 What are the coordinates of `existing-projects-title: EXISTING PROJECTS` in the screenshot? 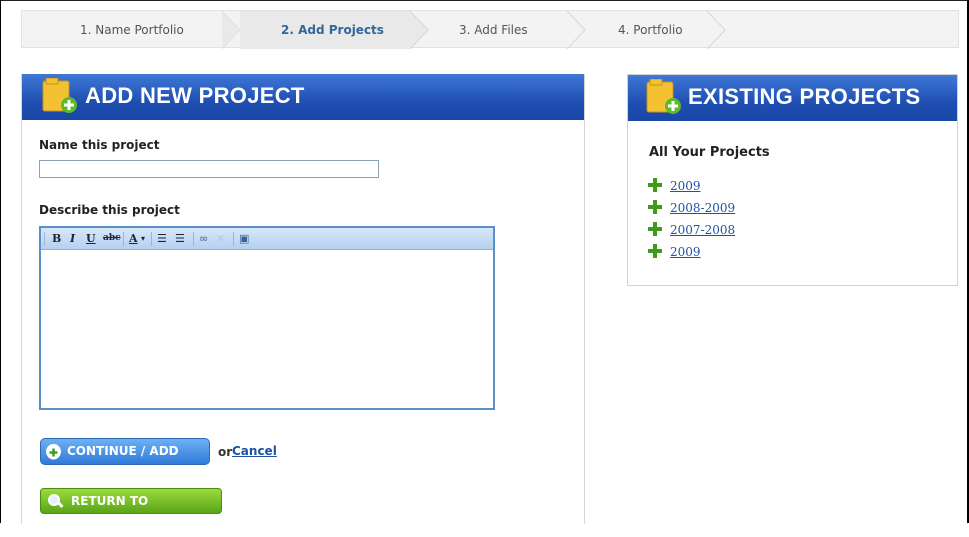 It's located at (804, 96).